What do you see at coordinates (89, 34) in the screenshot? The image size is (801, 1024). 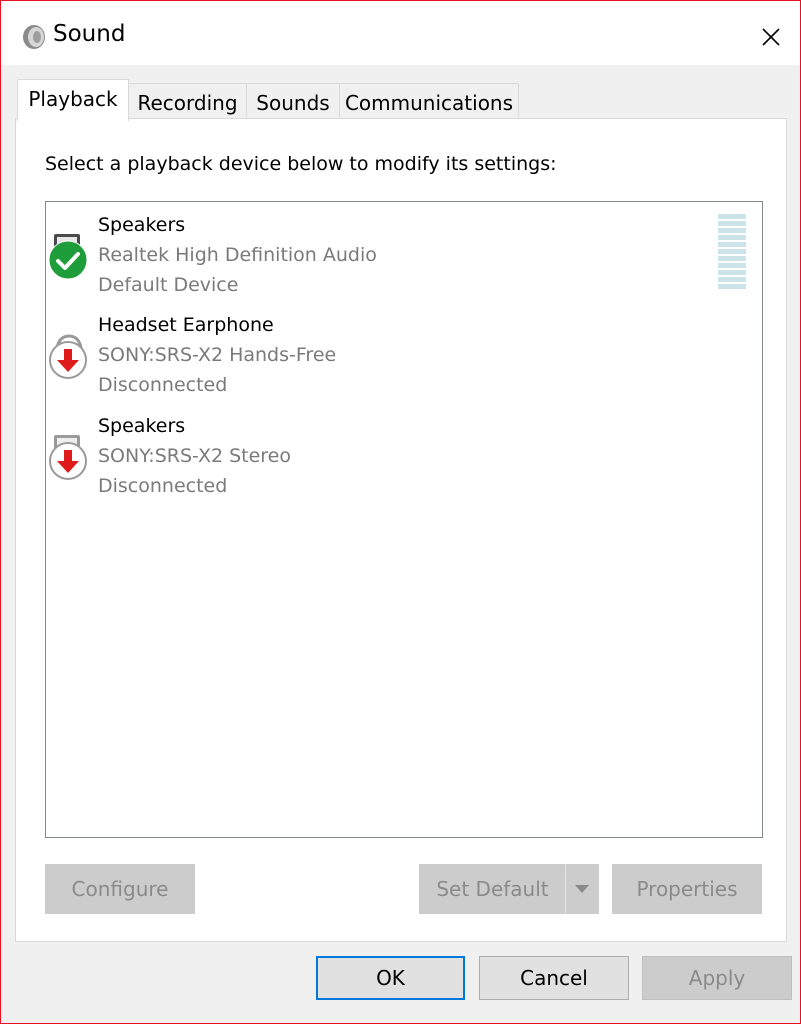 I see `window-title: Sound` at bounding box center [89, 34].